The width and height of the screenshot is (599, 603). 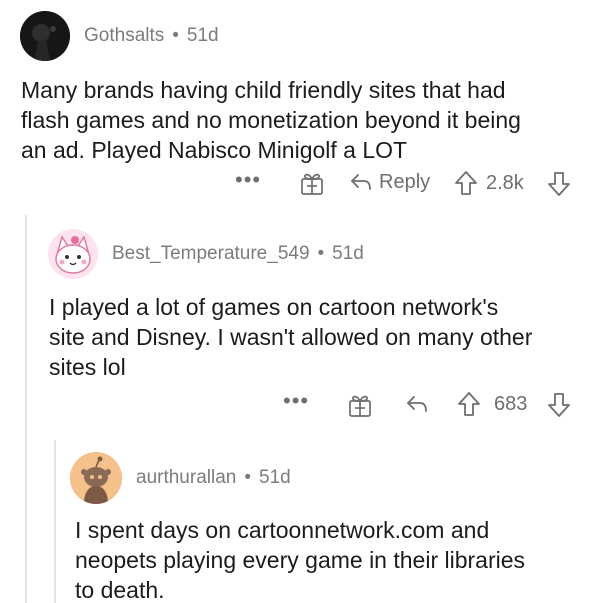 I want to click on reply-button, so click(x=417, y=404).